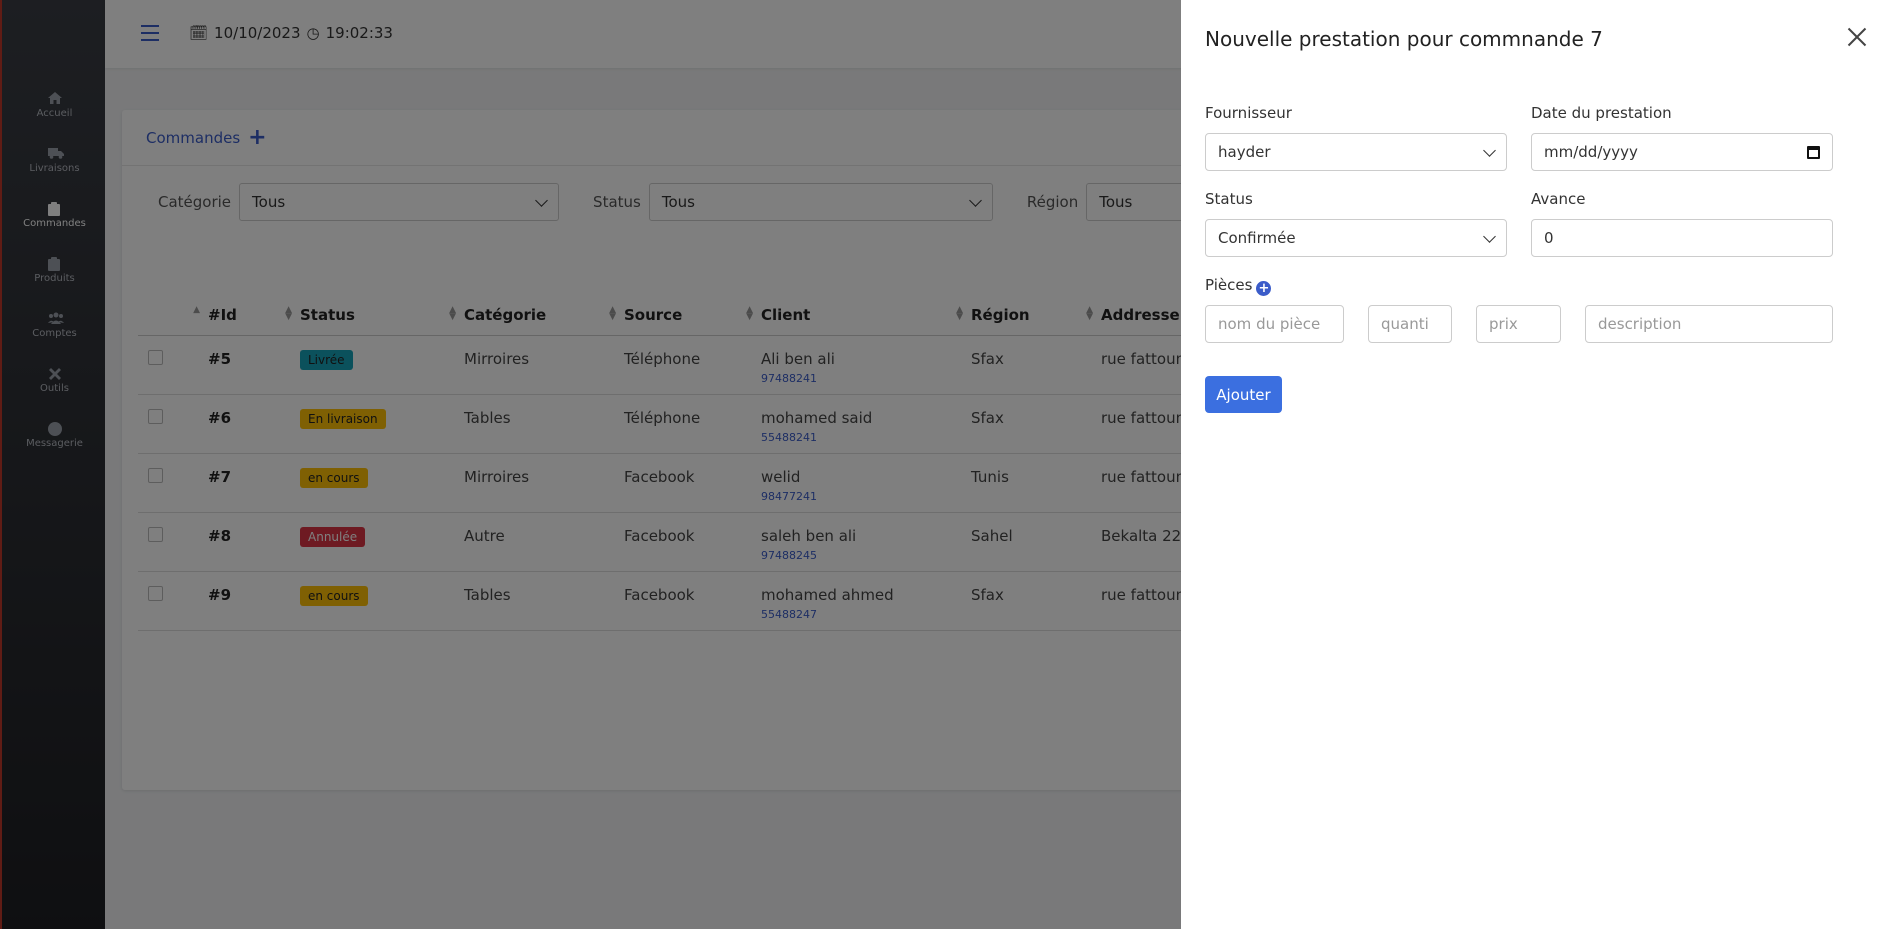 The width and height of the screenshot is (1880, 929). What do you see at coordinates (1404, 39) in the screenshot?
I see `panel-title: Nouvelle prestation pour commnande 7` at bounding box center [1404, 39].